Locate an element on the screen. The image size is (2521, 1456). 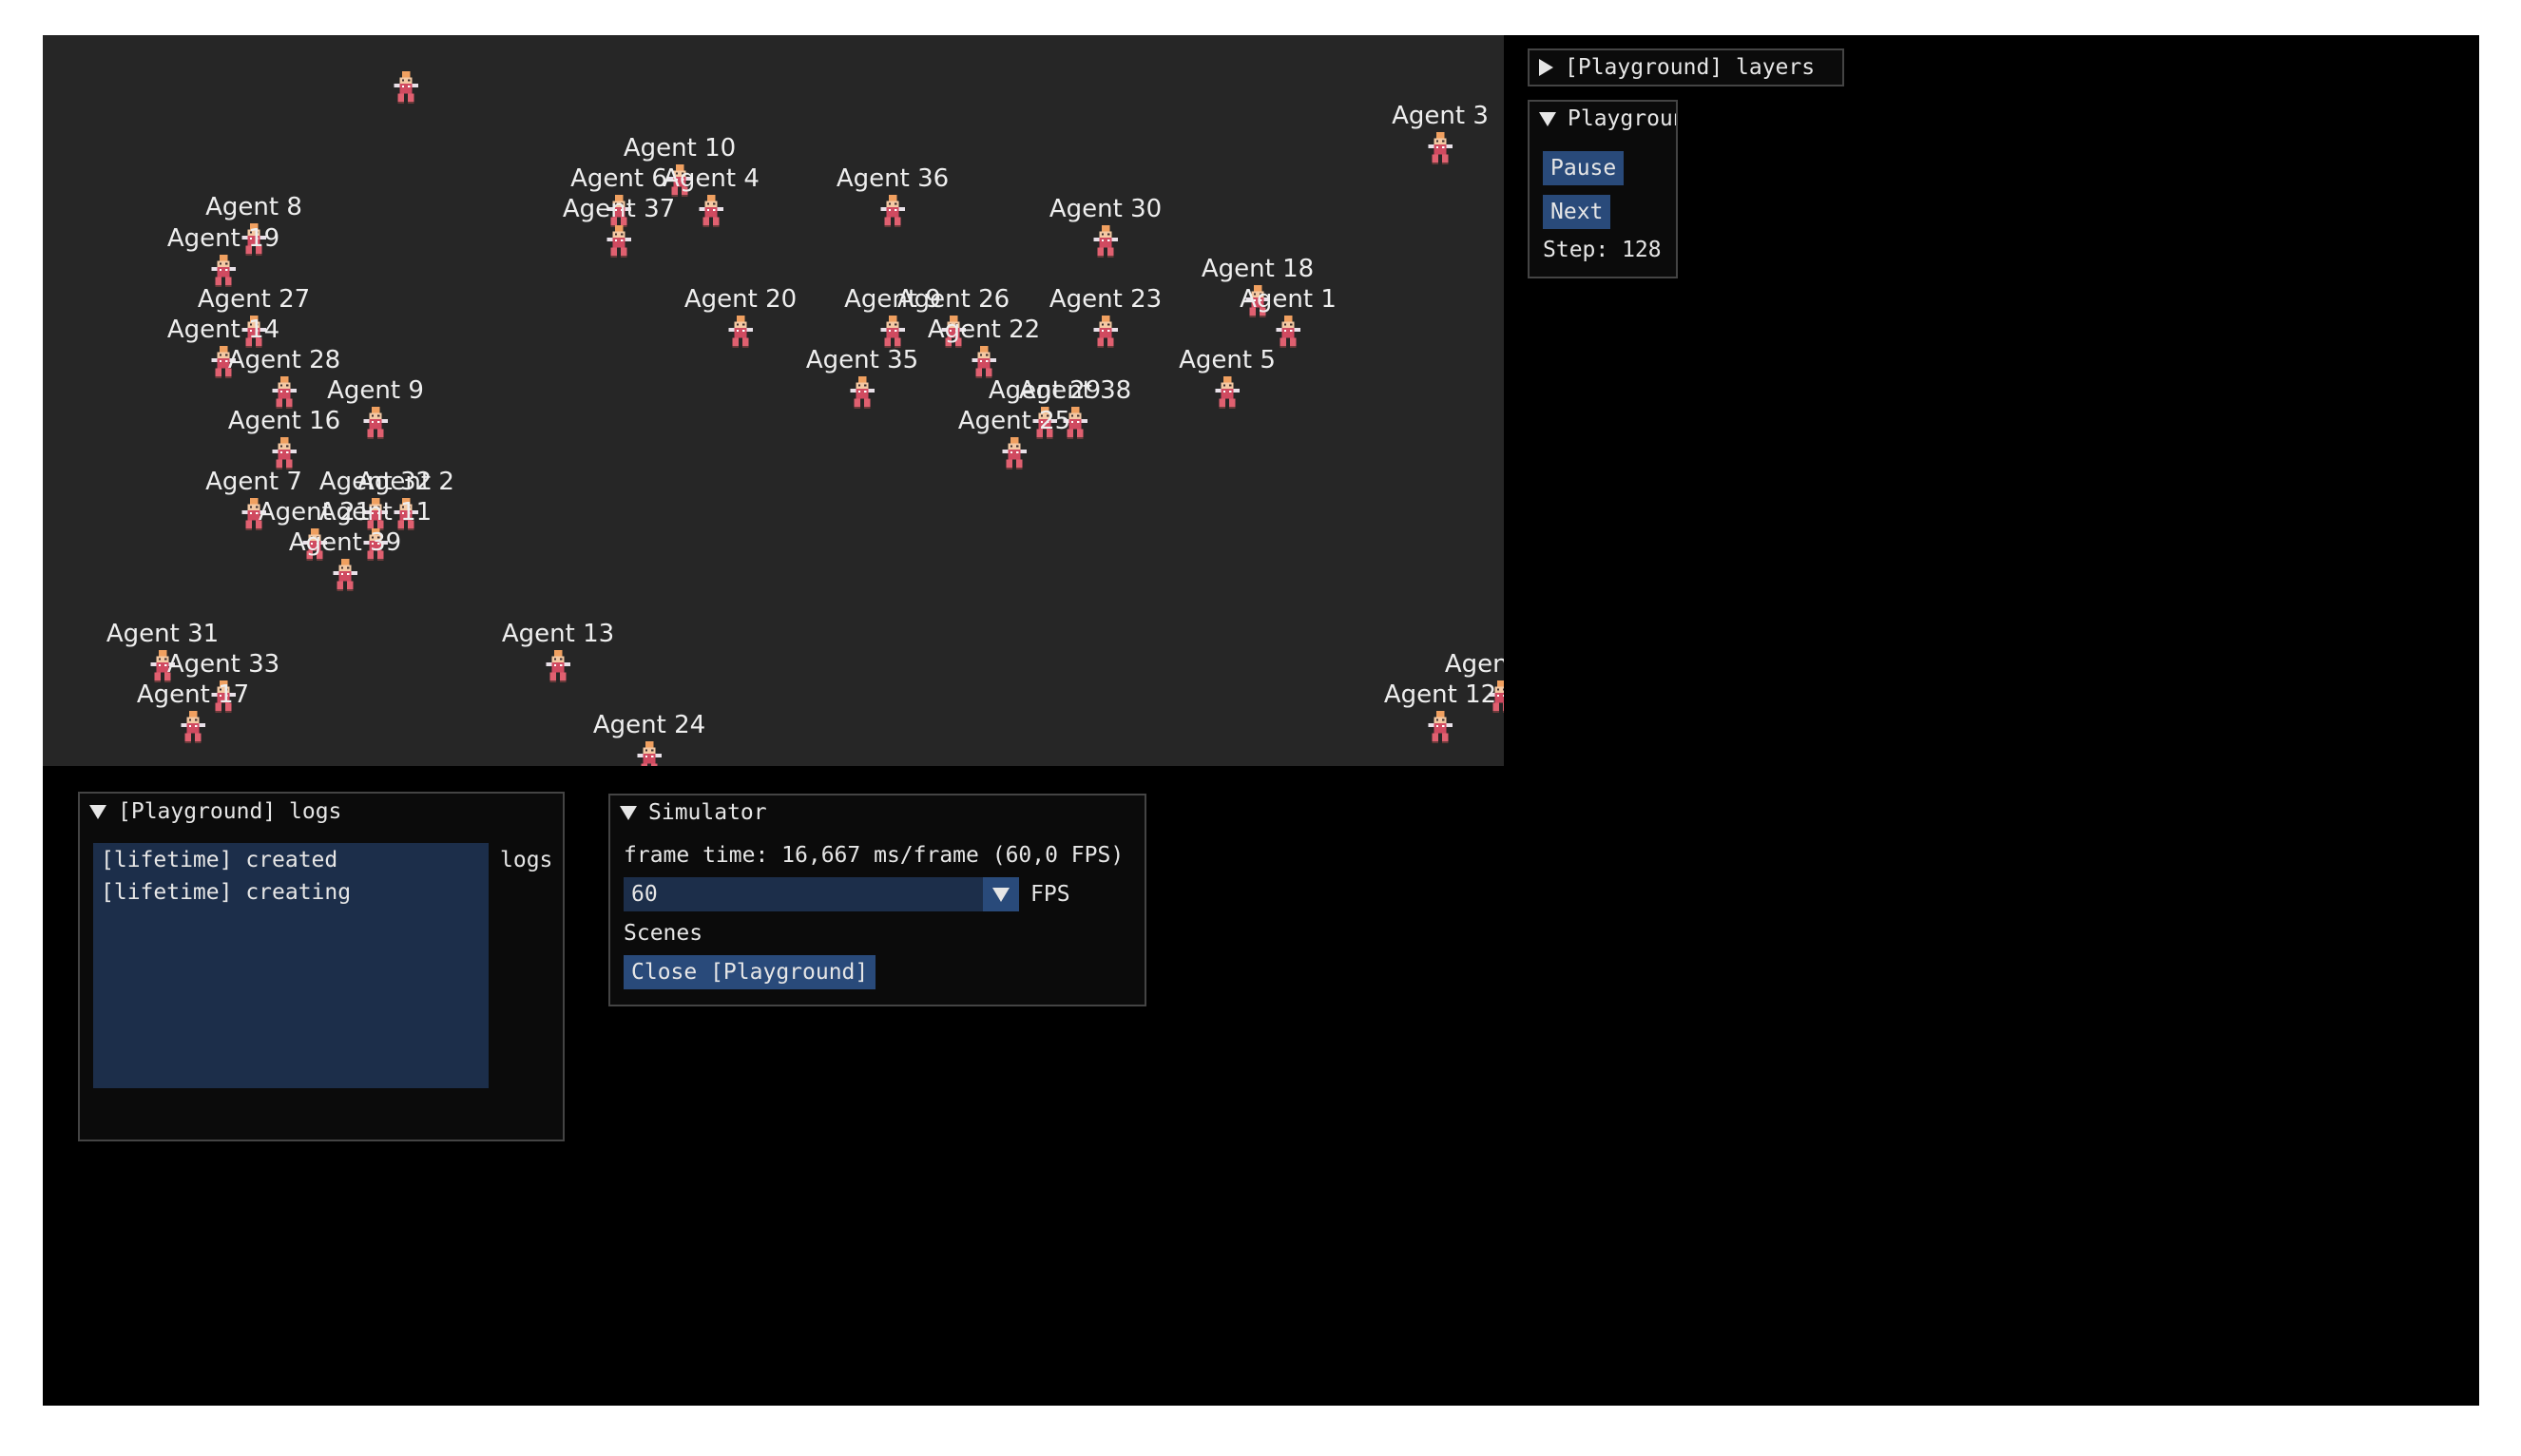
chevron-down-icon is located at coordinates (1001, 894).